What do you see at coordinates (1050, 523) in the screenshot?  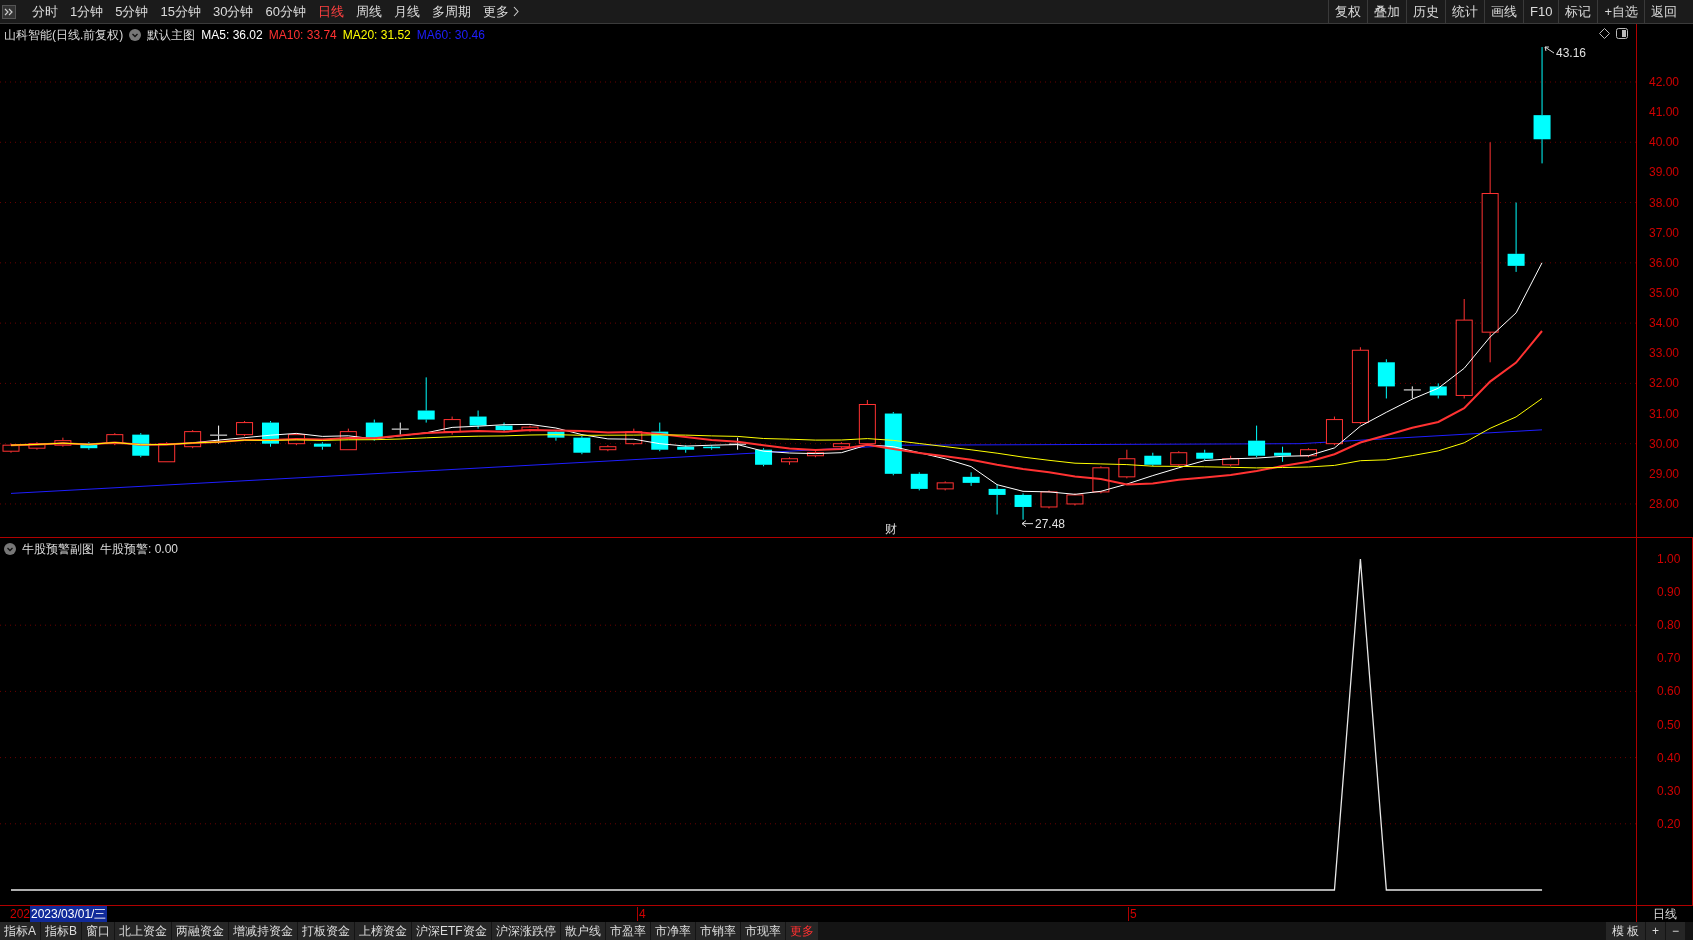 I see `low-price-label: 27.48` at bounding box center [1050, 523].